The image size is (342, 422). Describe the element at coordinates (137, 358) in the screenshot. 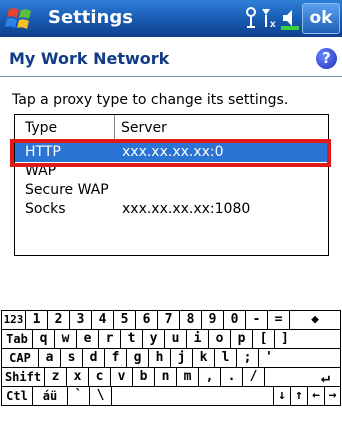

I see `key-g: g` at that location.